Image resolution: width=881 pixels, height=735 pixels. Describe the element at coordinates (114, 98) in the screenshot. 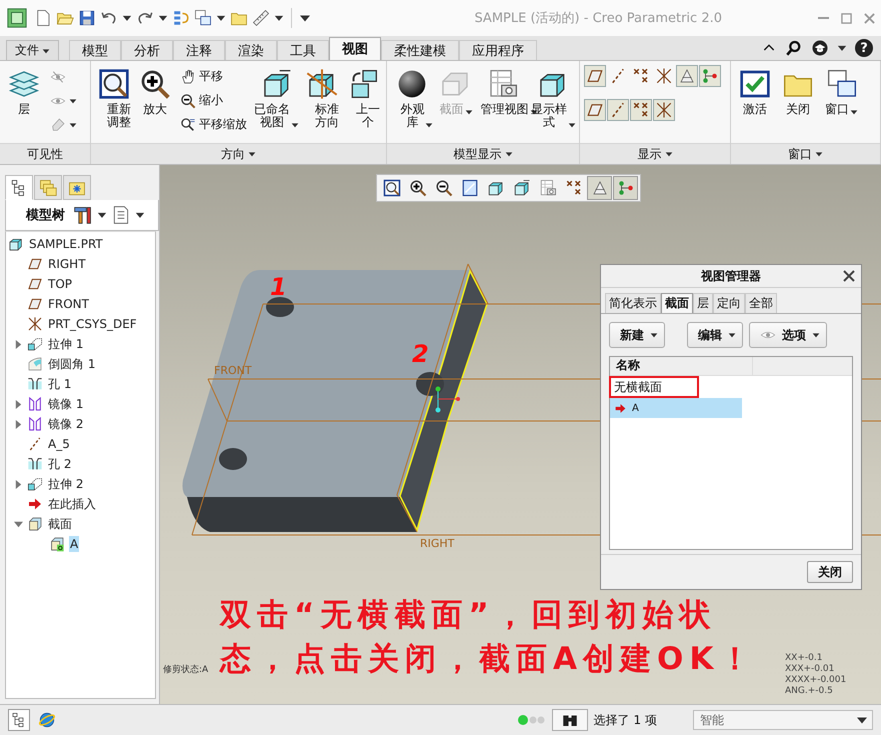

I see `ribbon-button: 重新调整` at that location.